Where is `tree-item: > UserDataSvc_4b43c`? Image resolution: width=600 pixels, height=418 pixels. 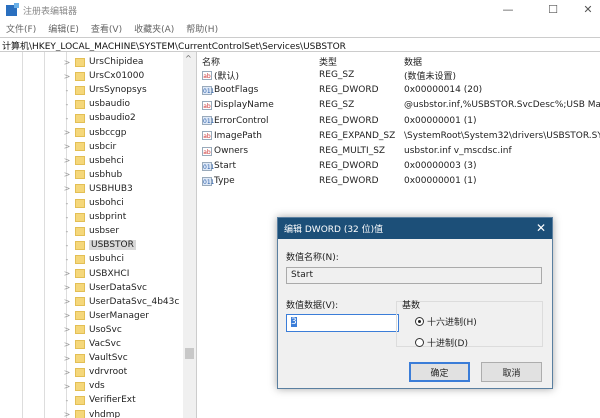
tree-item: > UserDataSvc_4b43c is located at coordinates (121, 302).